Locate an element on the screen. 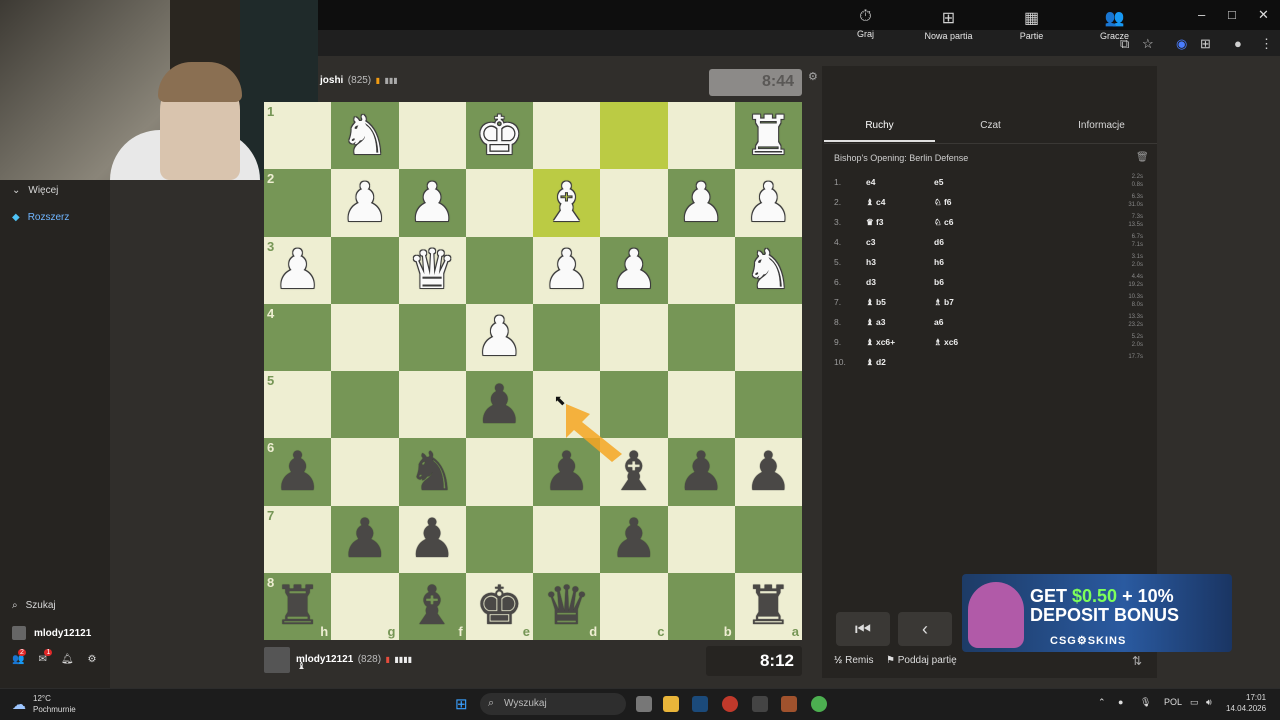 The image size is (1280, 720). mail-icon: ✉ 1 is located at coordinates (45, 657).